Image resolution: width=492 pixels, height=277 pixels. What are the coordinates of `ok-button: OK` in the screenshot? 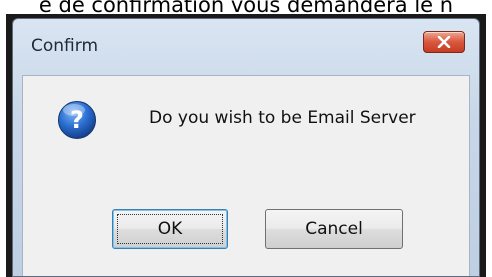 It's located at (170, 229).